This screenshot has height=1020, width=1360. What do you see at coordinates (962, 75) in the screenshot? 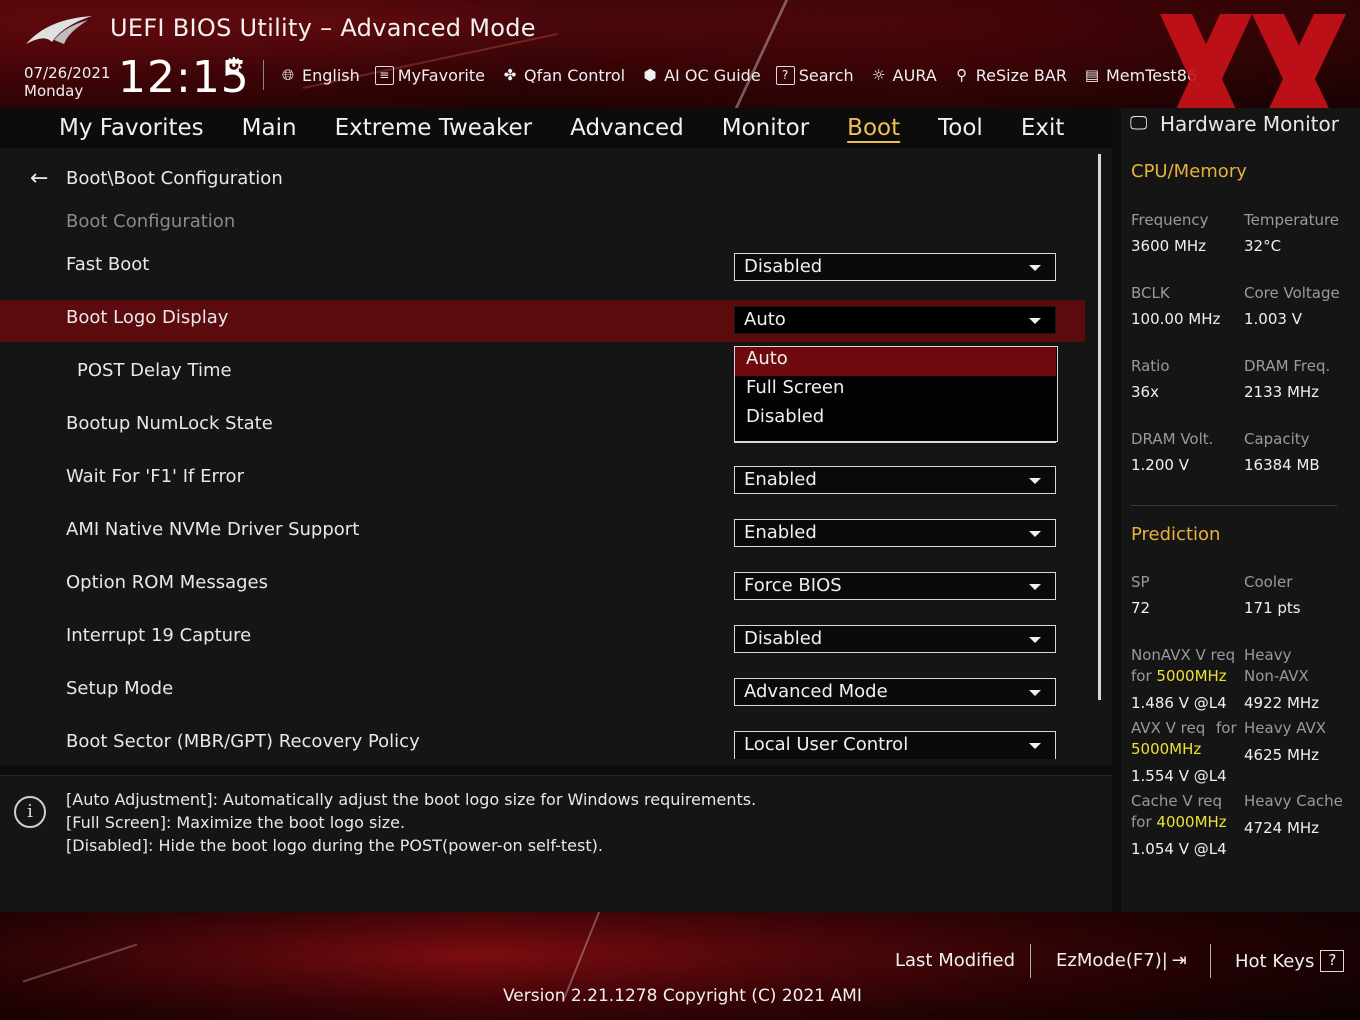
I see `resize-bar-icon: ⚲` at bounding box center [962, 75].